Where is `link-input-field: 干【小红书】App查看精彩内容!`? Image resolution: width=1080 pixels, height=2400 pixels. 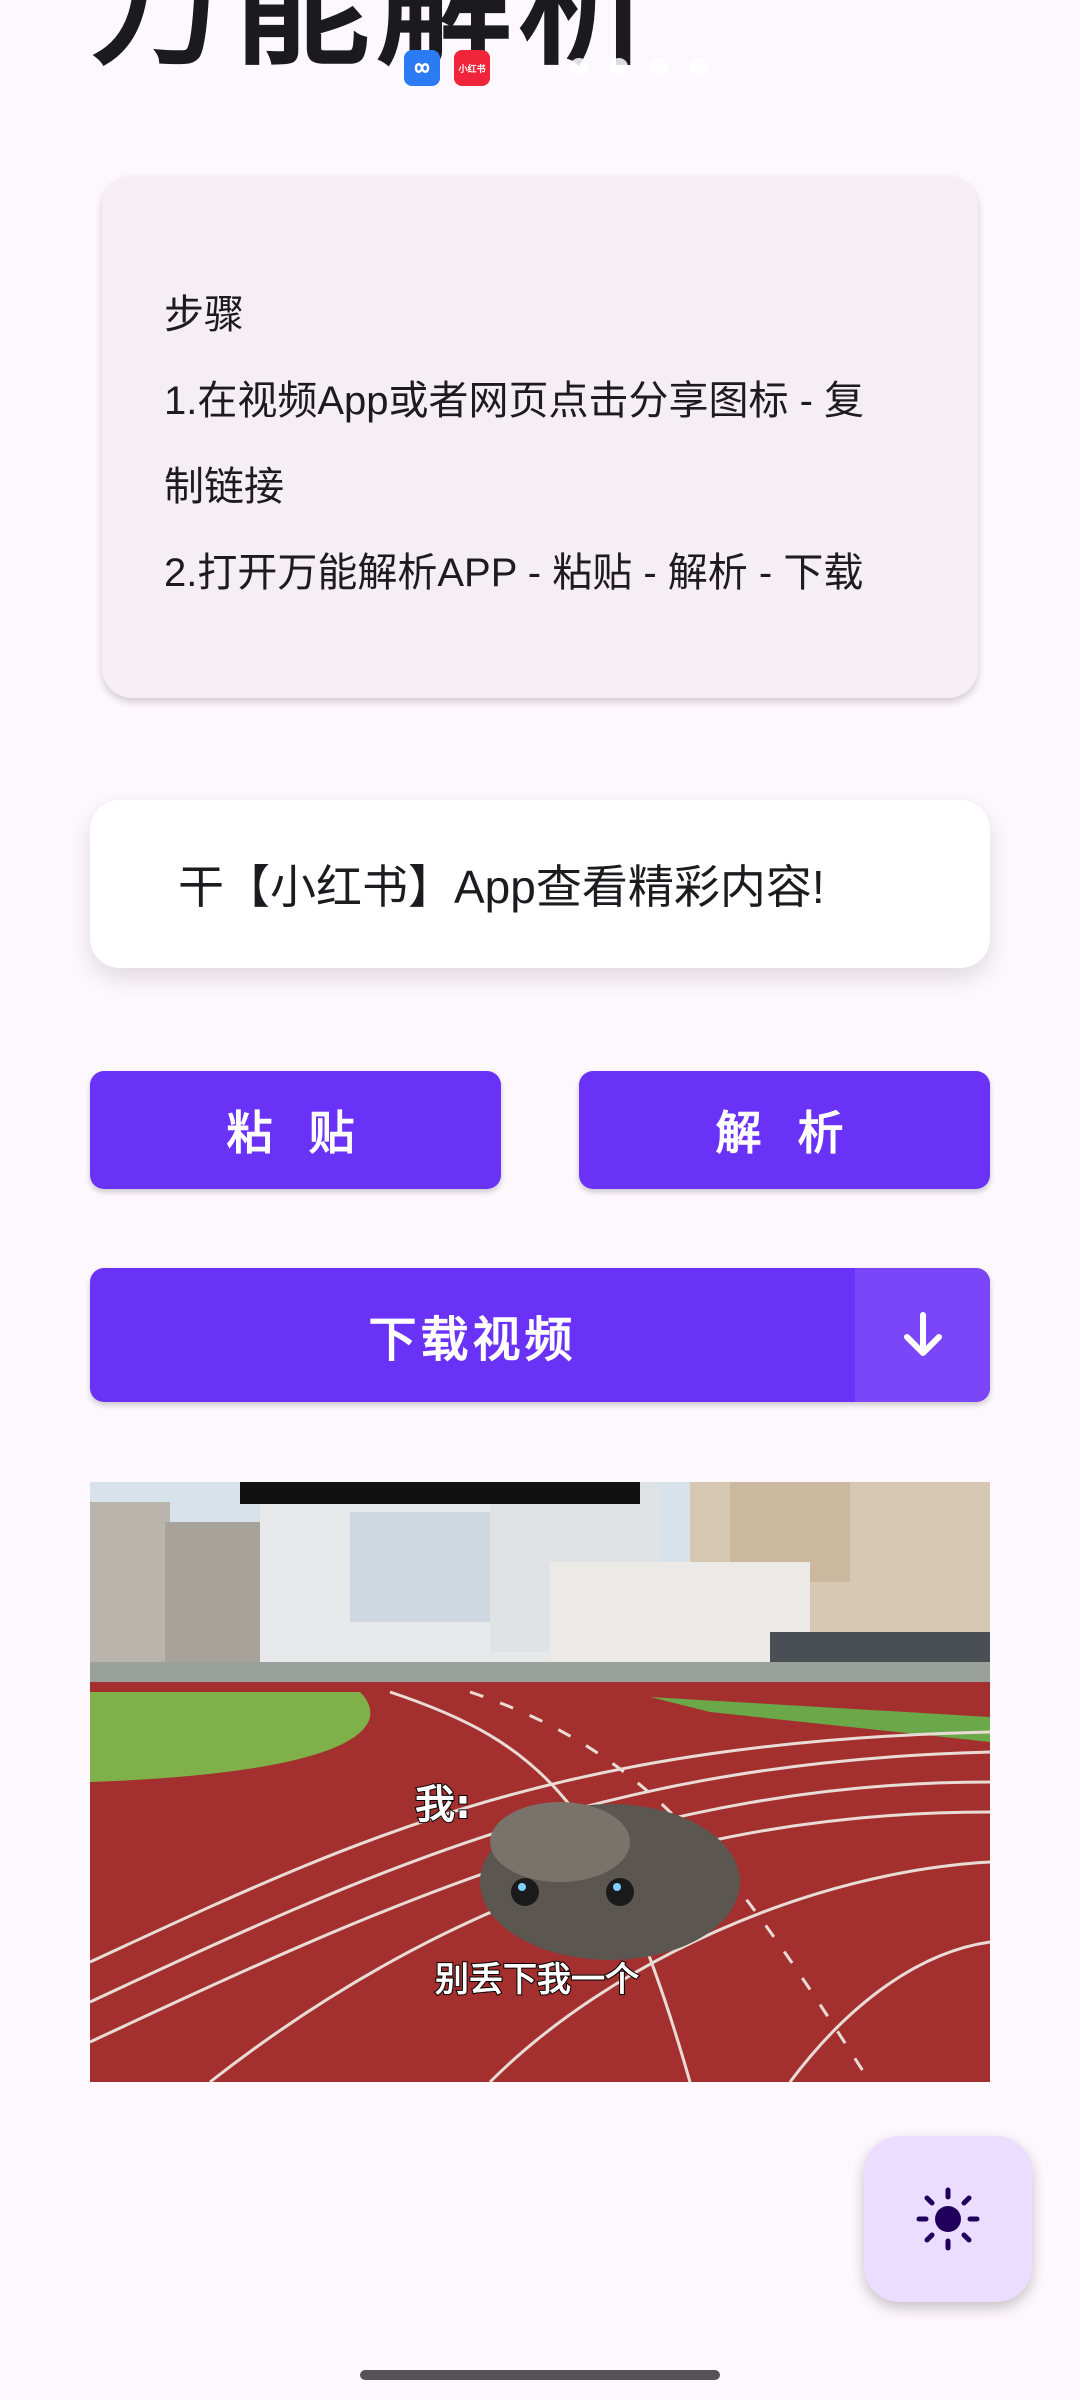 link-input-field: 干【小红书】App查看精彩内容! is located at coordinates (540, 884).